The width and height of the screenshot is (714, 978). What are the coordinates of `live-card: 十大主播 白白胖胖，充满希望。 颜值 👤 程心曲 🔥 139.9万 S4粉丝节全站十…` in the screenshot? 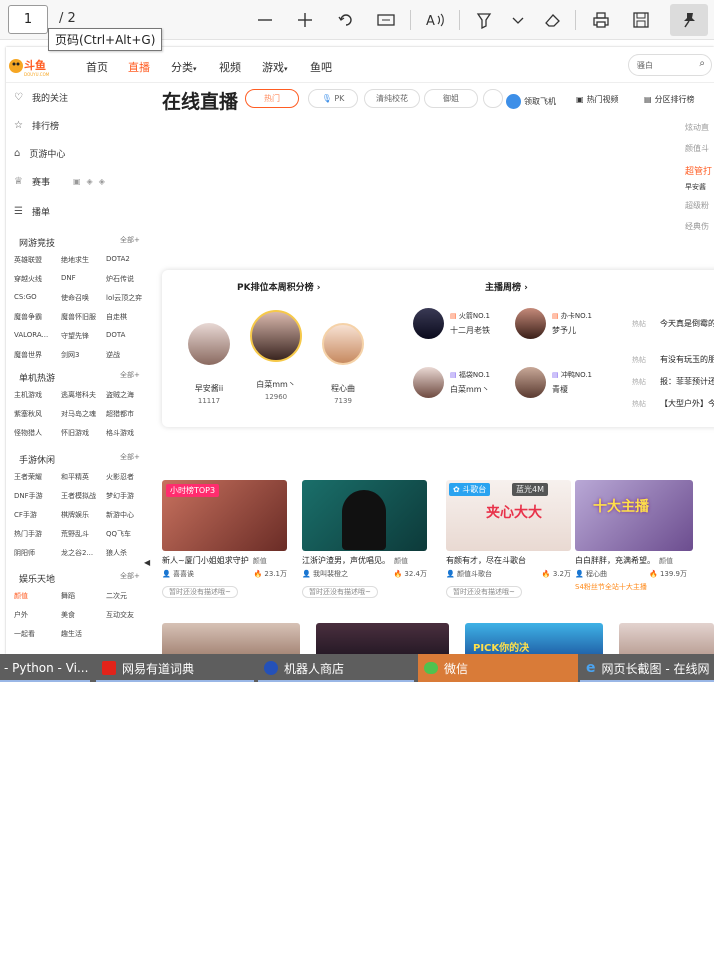 It's located at (640, 536).